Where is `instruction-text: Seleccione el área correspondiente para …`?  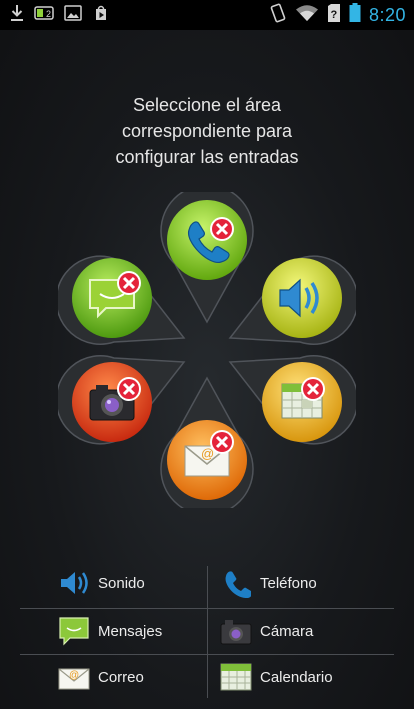
instruction-text: Seleccione el área correspondiente para … is located at coordinates (207, 131).